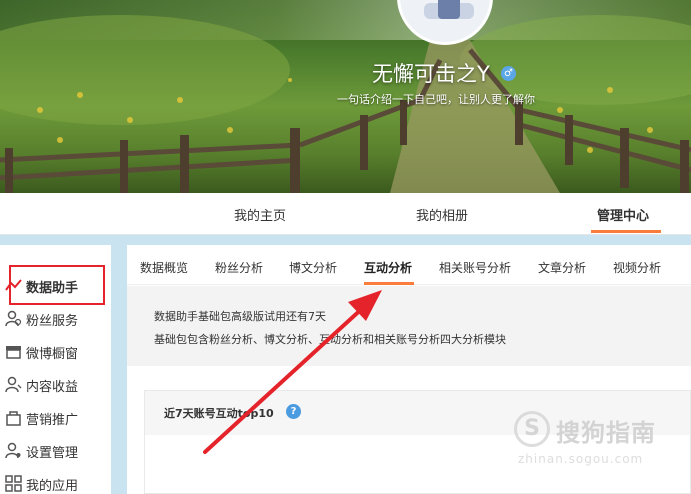 The height and width of the screenshot is (494, 691). Describe the element at coordinates (260, 214) in the screenshot. I see `nav-my-homepage: 我的主页` at that location.